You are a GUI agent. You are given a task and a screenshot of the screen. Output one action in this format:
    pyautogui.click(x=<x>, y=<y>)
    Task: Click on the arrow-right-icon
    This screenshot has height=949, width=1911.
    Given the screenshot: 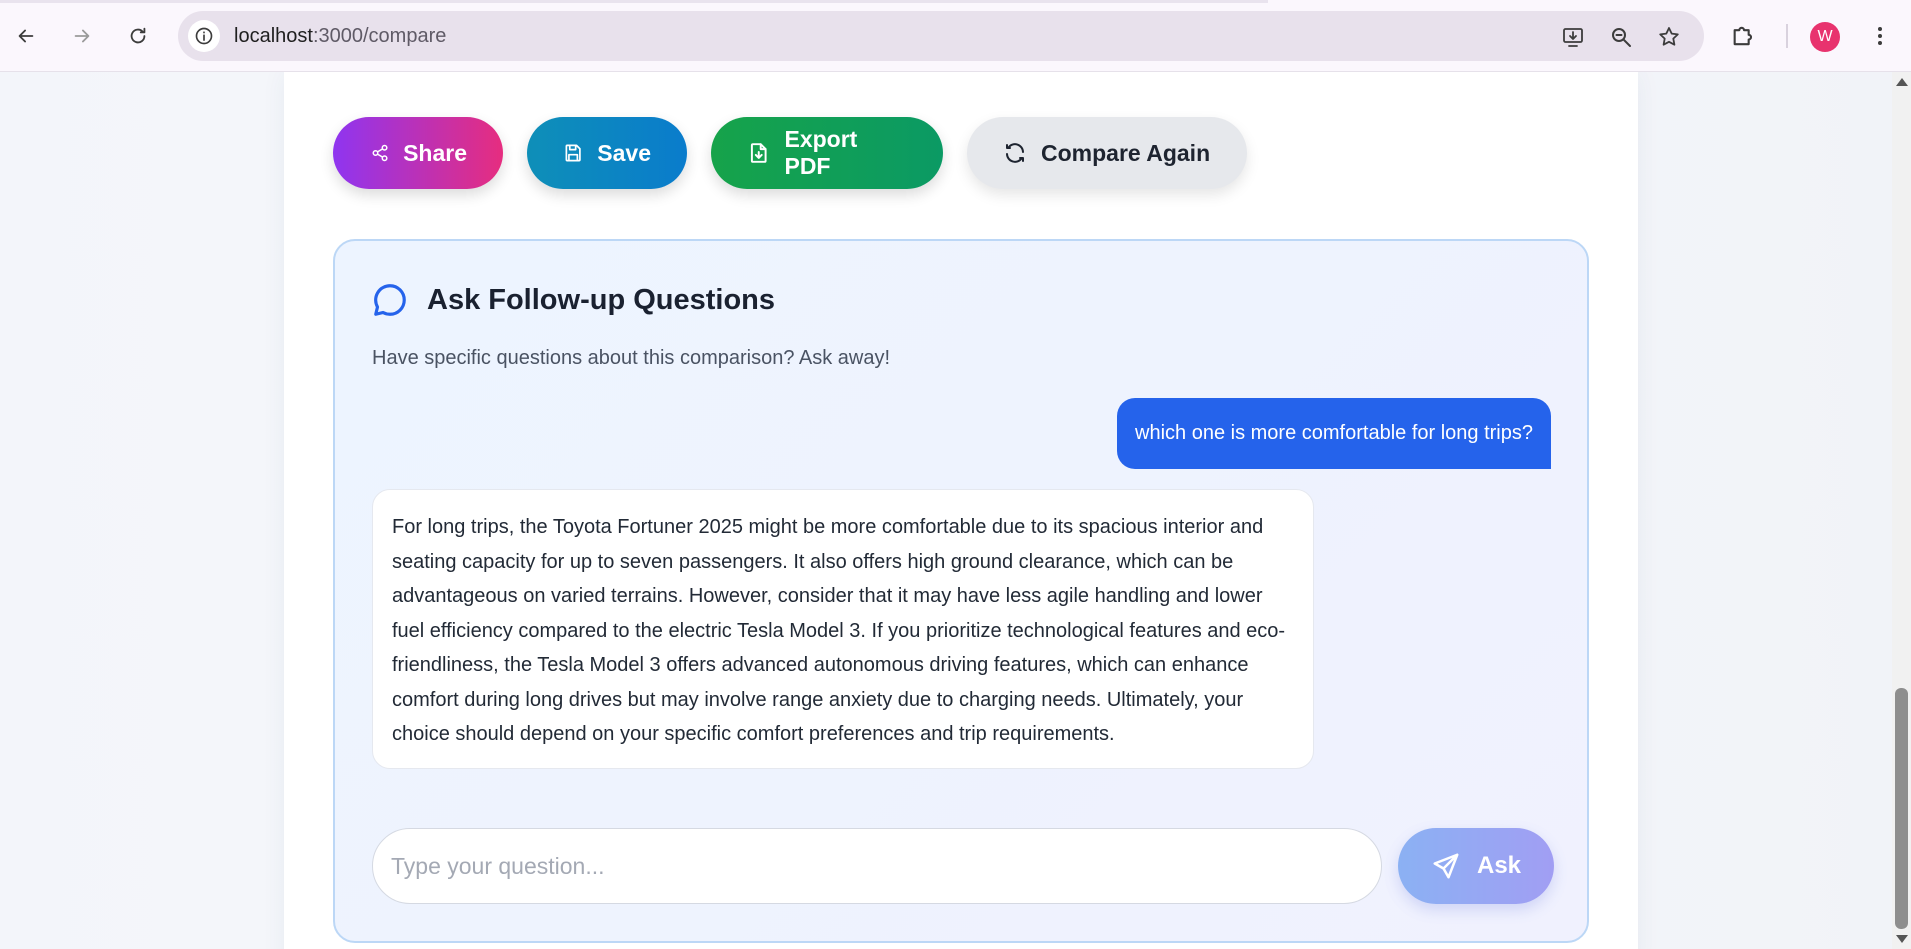 What is the action you would take?
    pyautogui.click(x=82, y=36)
    